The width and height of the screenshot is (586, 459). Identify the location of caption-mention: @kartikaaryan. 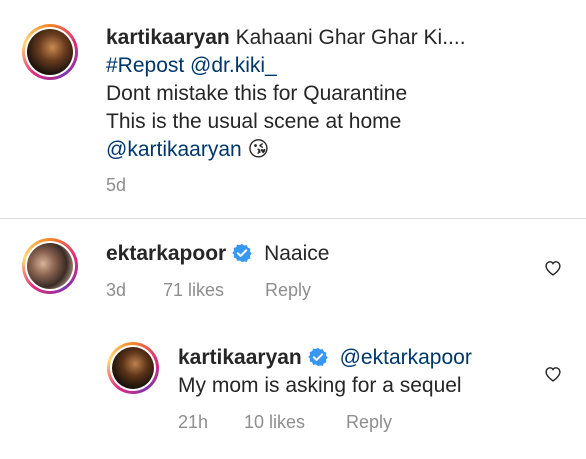
(174, 149).